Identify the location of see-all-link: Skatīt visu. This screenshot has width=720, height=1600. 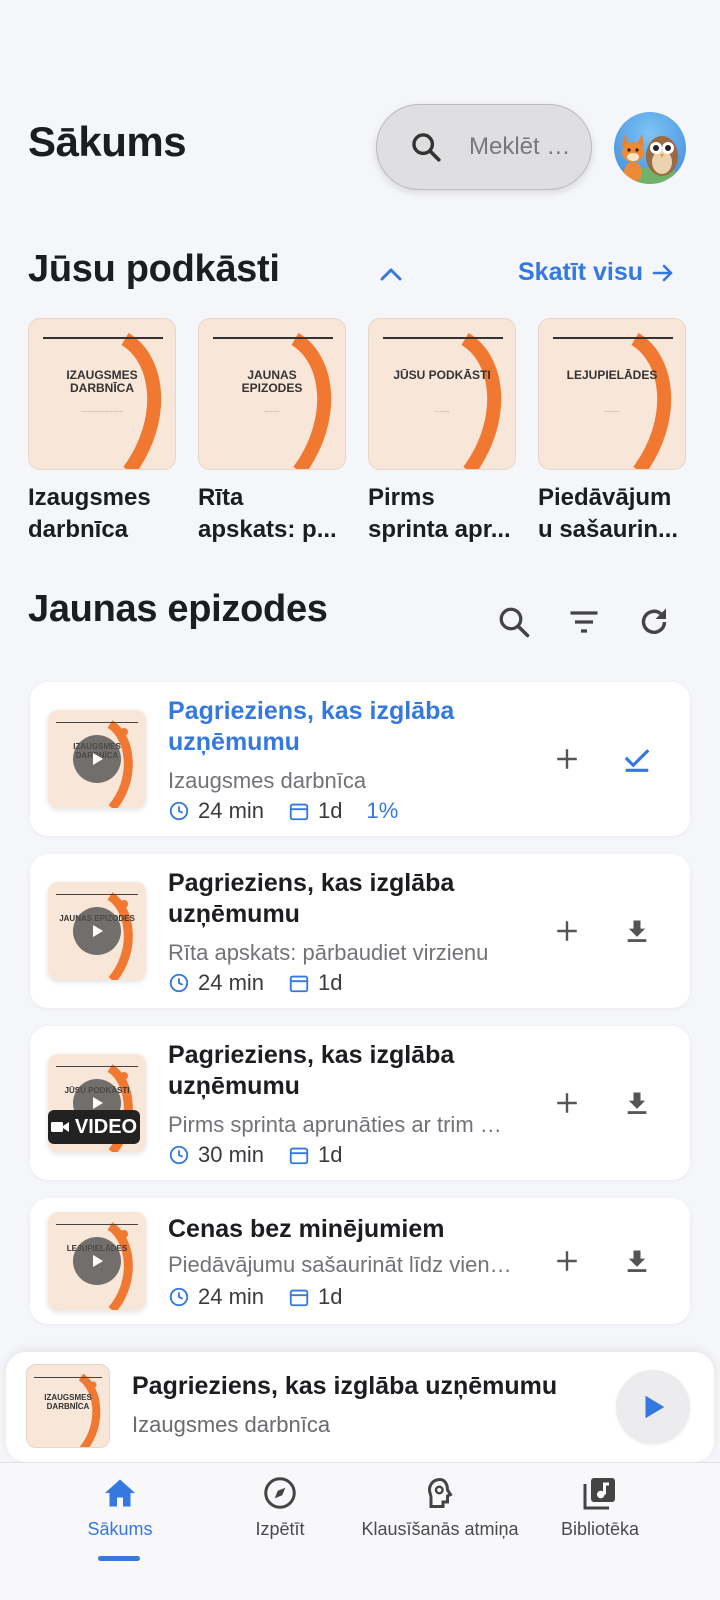
(596, 272).